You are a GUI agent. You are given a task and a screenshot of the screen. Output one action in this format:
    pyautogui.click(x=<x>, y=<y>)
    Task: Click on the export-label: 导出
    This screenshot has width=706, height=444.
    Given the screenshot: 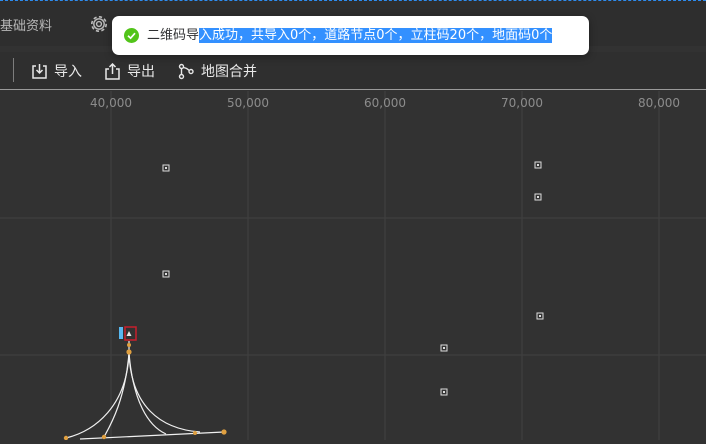 What is the action you would take?
    pyautogui.click(x=141, y=72)
    